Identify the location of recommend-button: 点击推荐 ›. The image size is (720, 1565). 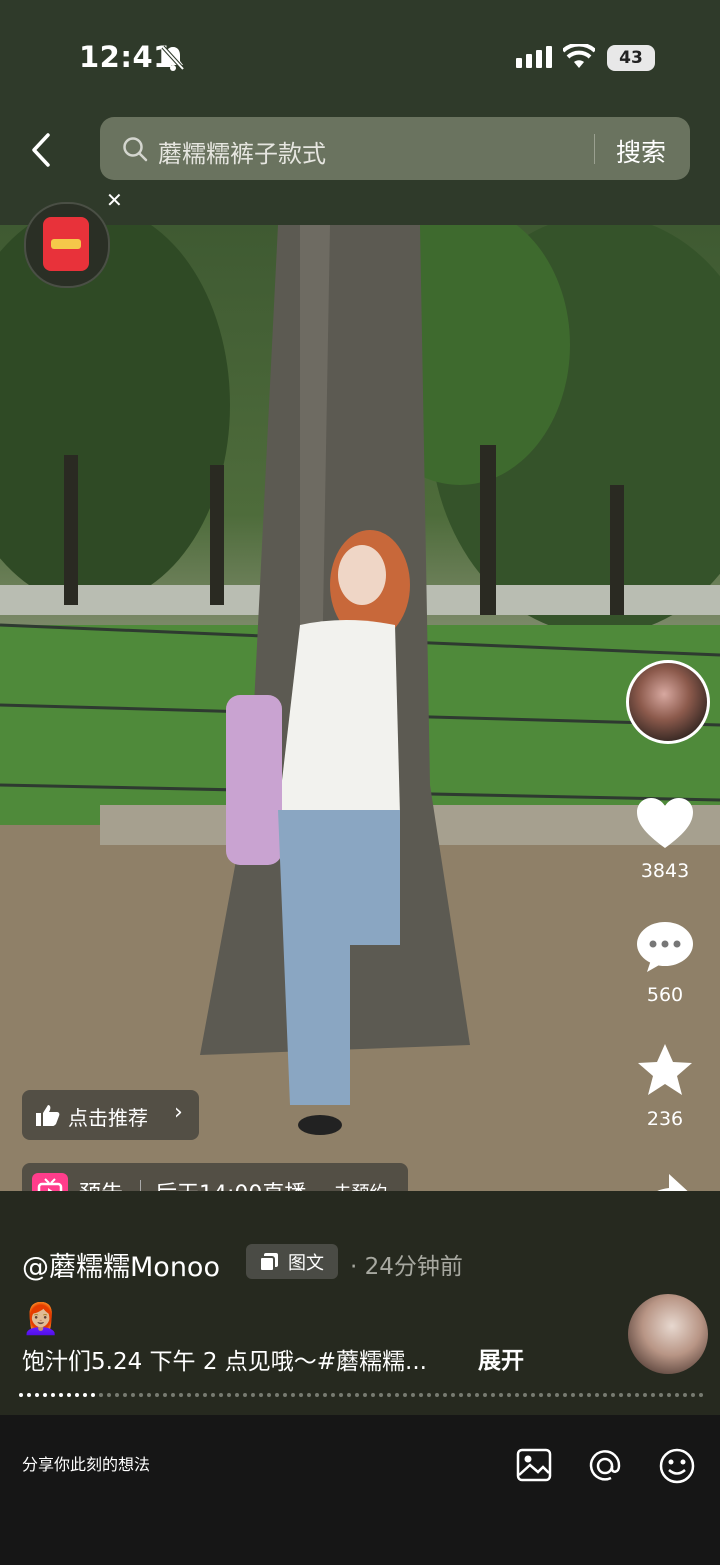
(110, 1115).